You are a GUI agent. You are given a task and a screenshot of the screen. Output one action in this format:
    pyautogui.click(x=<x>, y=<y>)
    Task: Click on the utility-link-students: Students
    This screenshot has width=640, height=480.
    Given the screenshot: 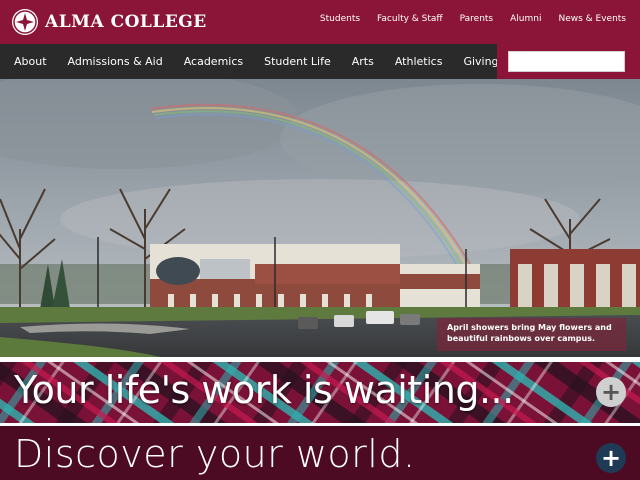 What is the action you would take?
    pyautogui.click(x=340, y=19)
    